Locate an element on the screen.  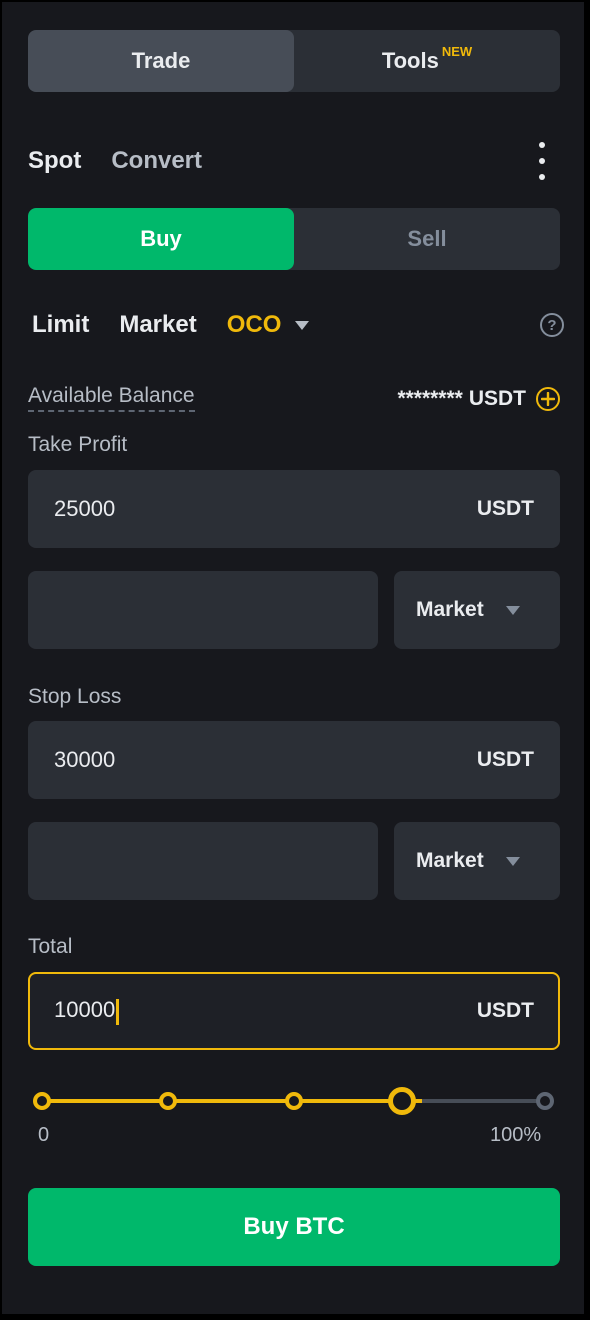
order-type-market: Market is located at coordinates (157, 325).